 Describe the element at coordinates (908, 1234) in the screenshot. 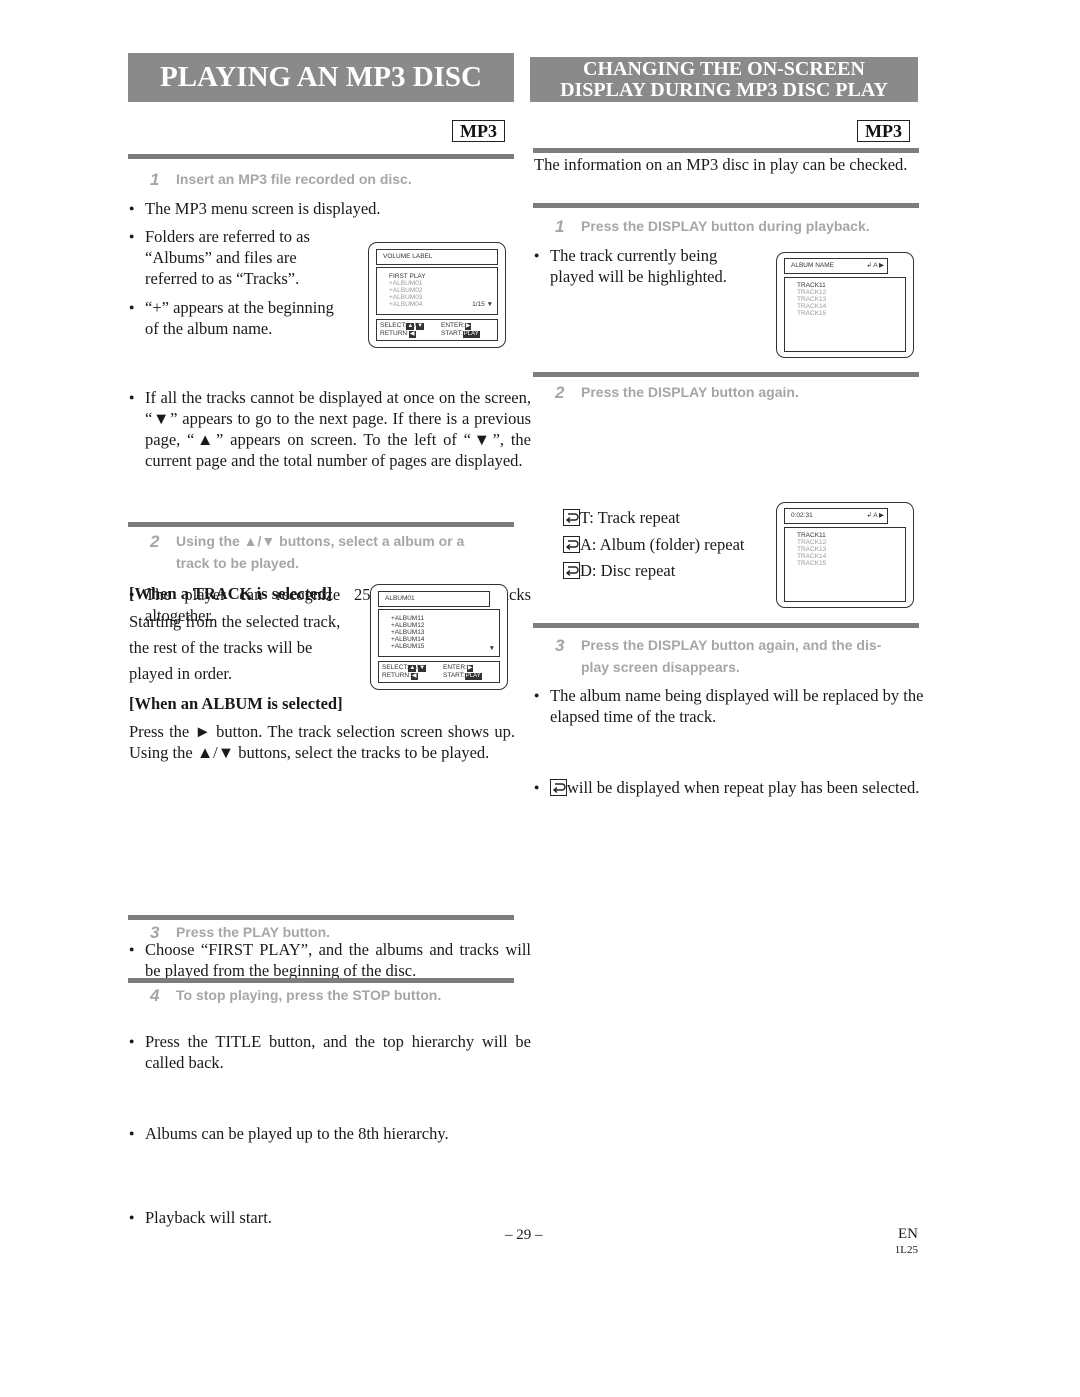

I see `language-code: EN` at that location.